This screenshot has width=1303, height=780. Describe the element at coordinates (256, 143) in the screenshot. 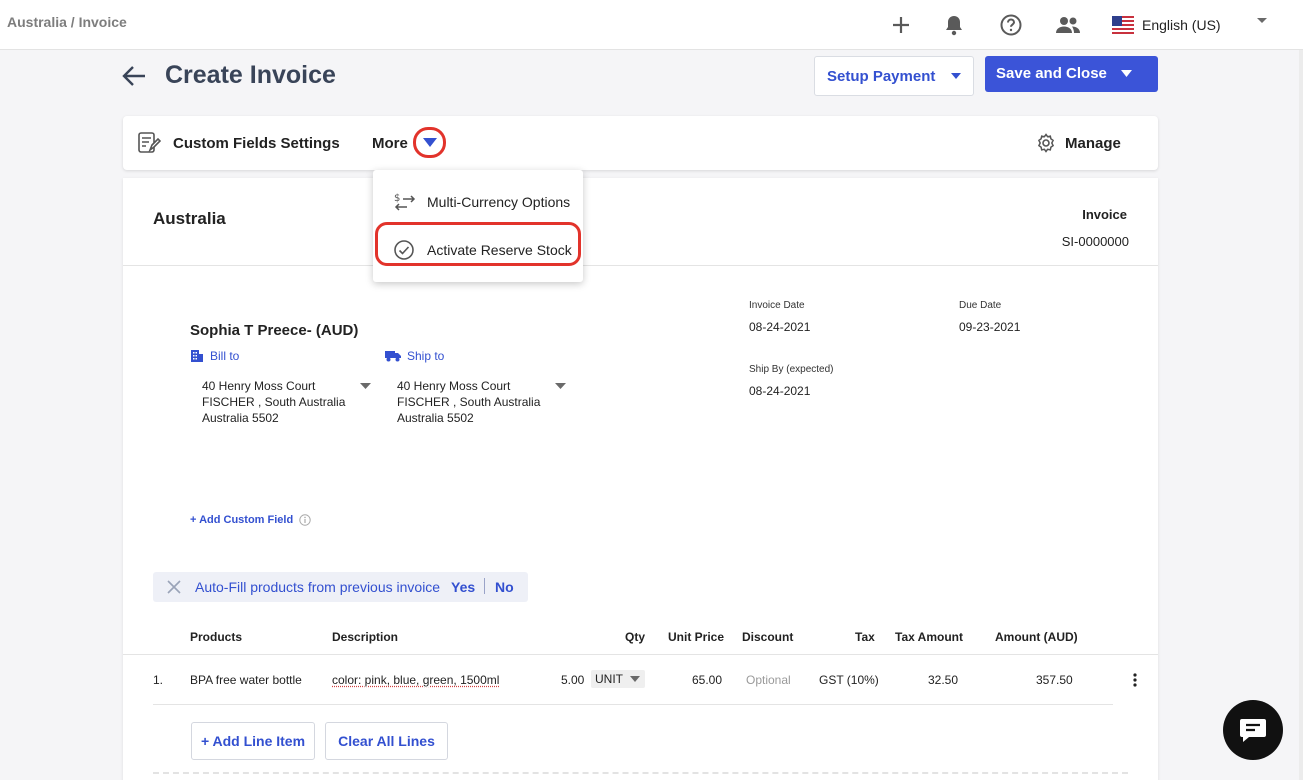

I see `custom-fields-settings-button: Custom Fields Settings` at that location.